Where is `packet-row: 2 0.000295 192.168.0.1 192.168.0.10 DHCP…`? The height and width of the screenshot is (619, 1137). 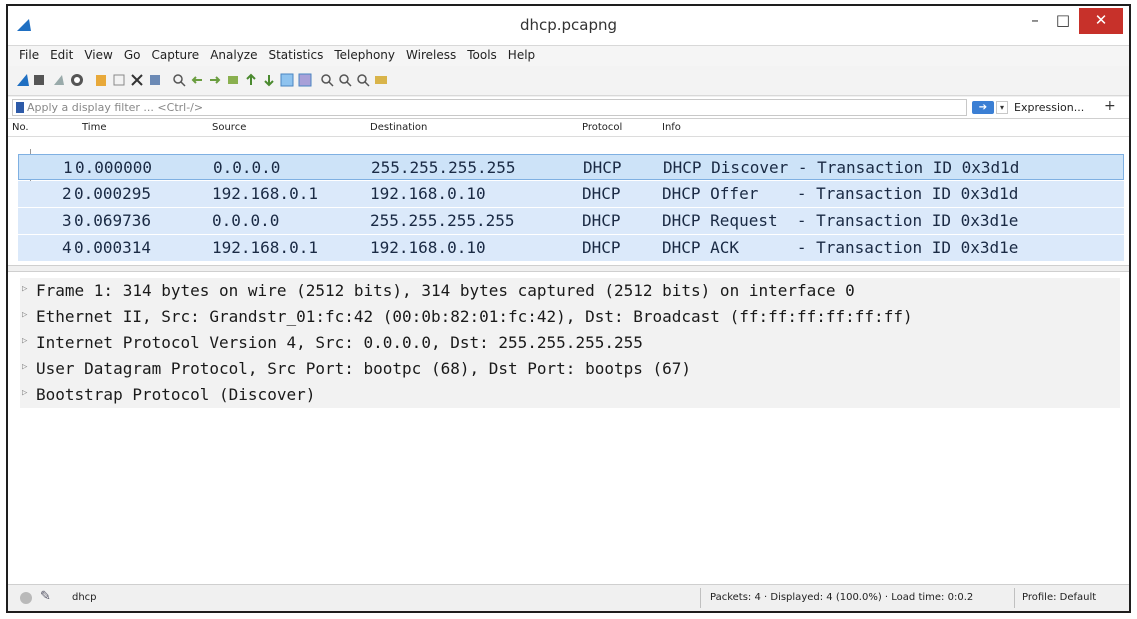 packet-row: 2 0.000295 192.168.0.1 192.168.0.10 DHCP… is located at coordinates (571, 194).